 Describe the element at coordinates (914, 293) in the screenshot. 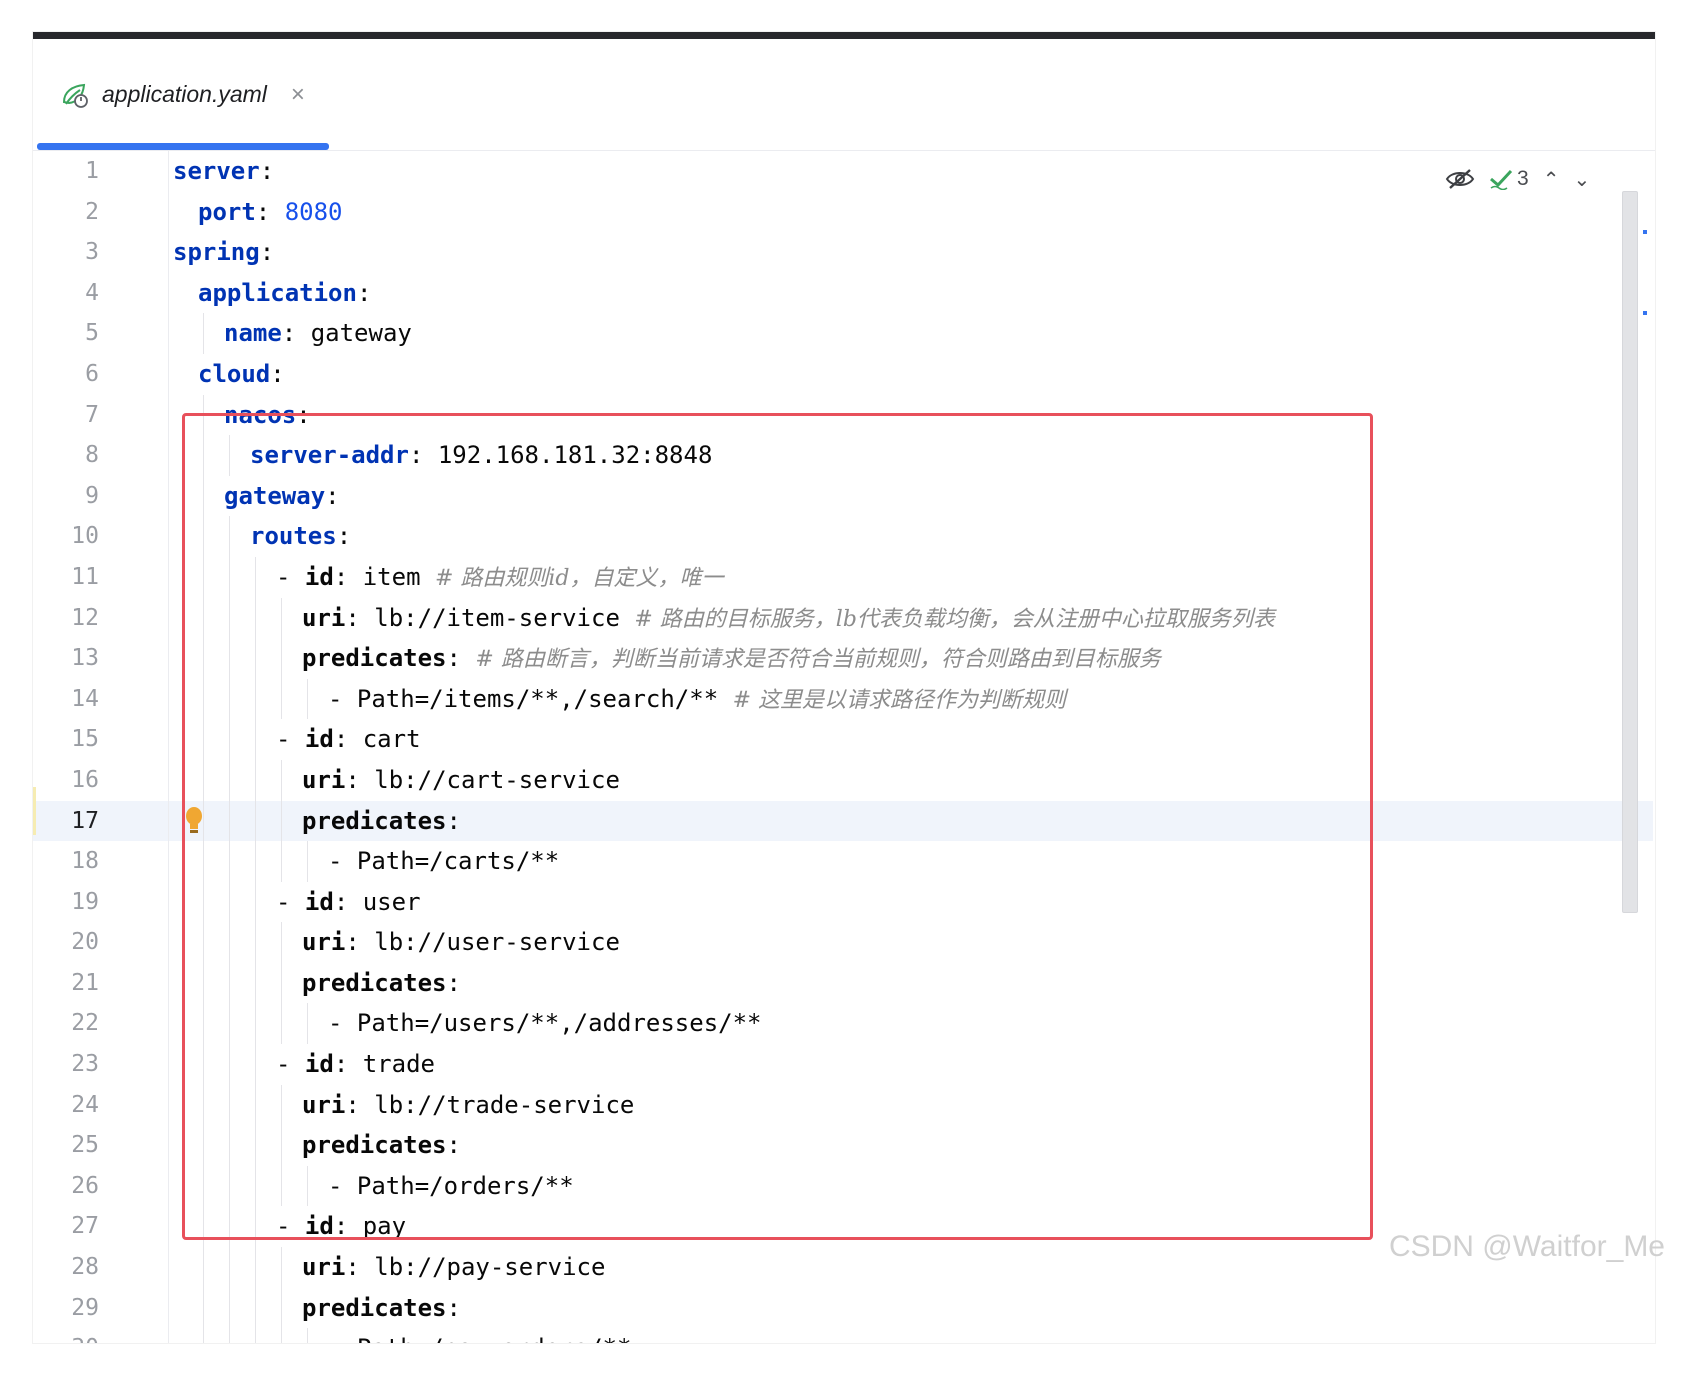

I see `code-line: application:` at that location.